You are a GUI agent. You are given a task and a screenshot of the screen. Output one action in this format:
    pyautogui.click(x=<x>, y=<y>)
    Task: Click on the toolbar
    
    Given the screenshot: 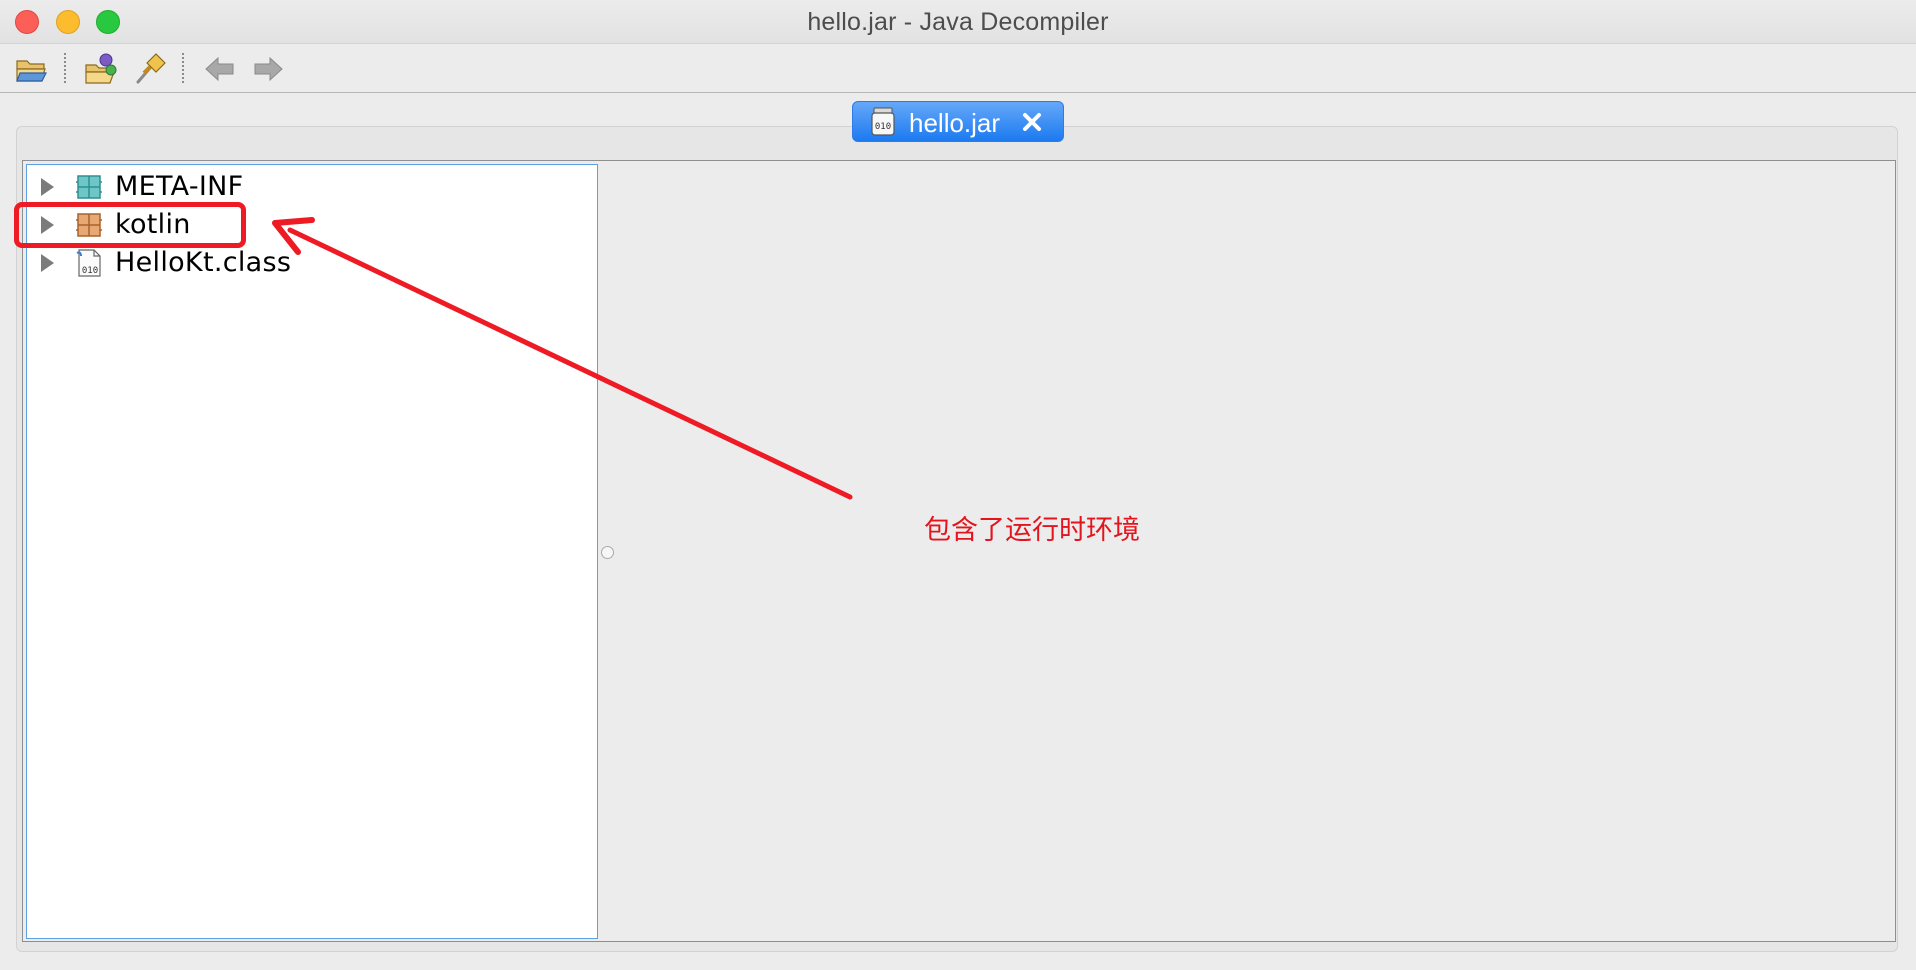 What is the action you would take?
    pyautogui.click(x=958, y=69)
    